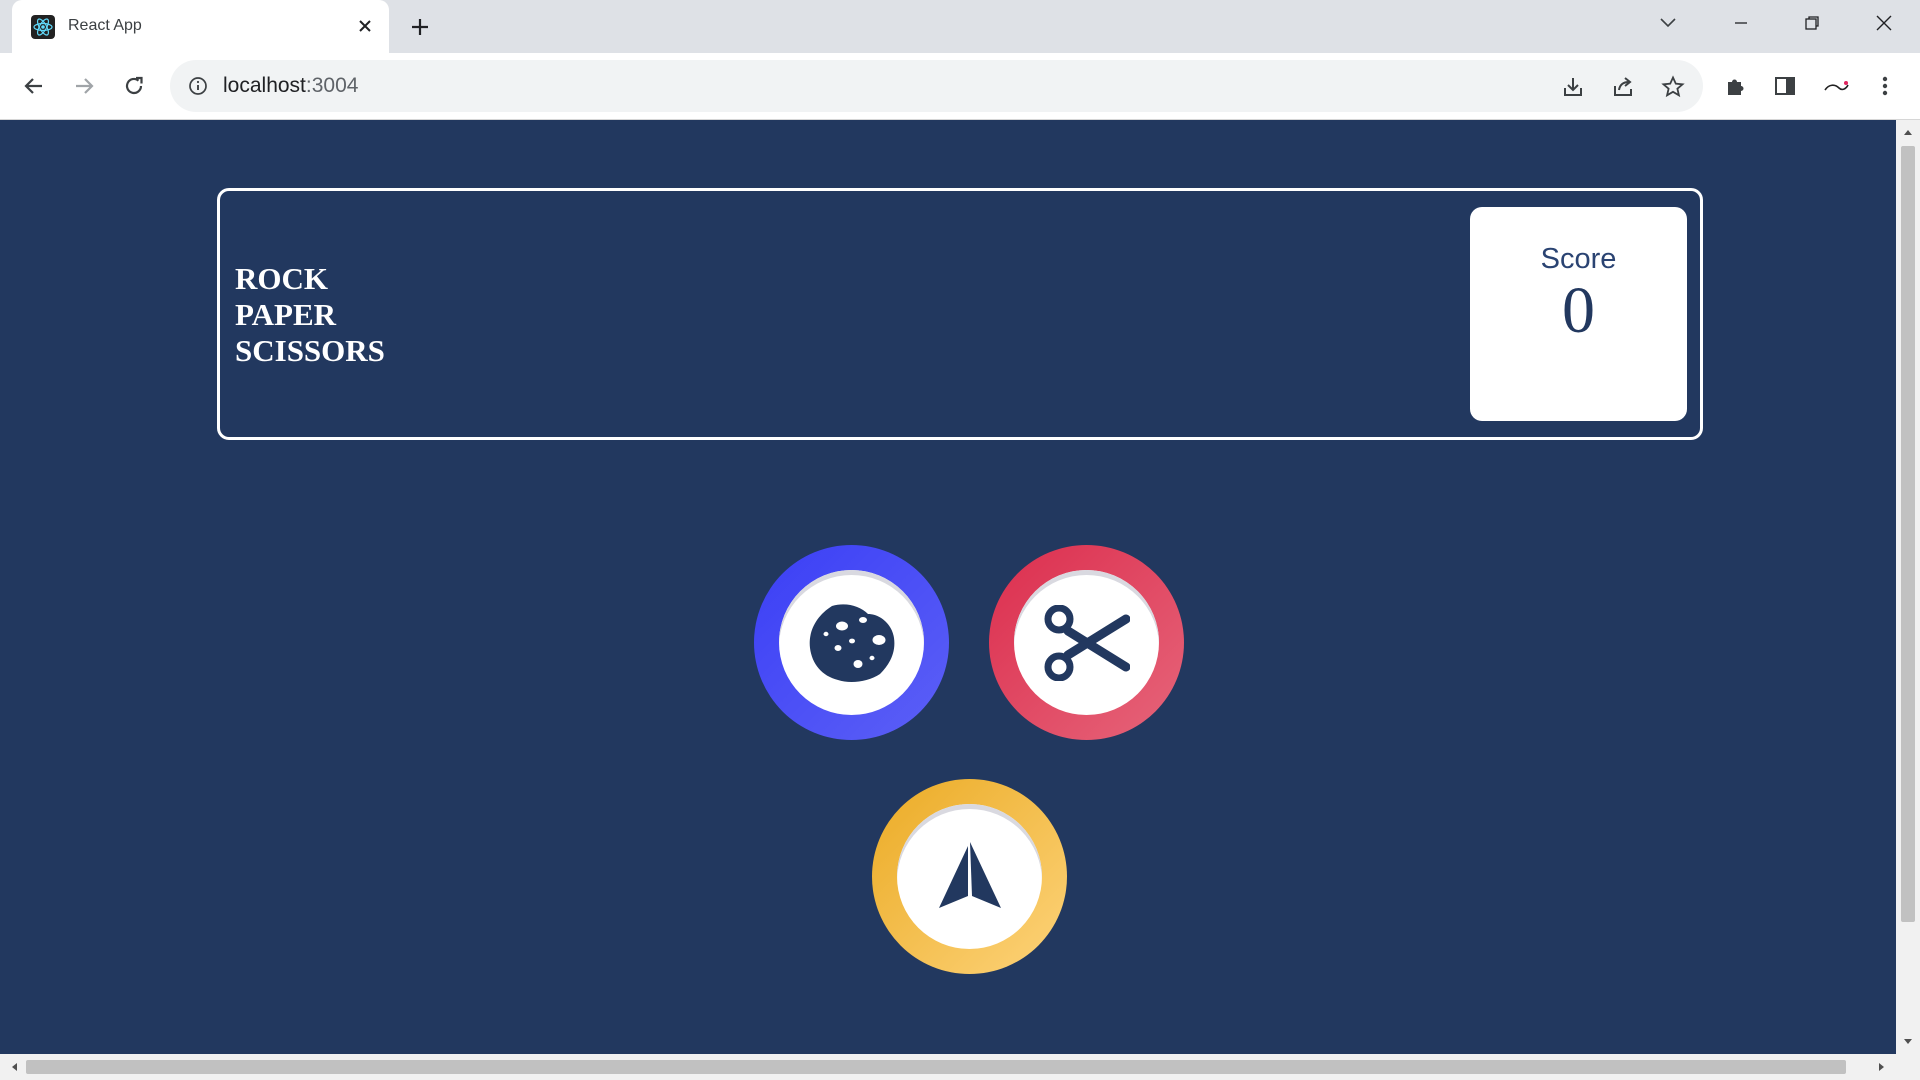 This screenshot has width=1920, height=1080. Describe the element at coordinates (1741, 23) in the screenshot. I see `minimize-icon` at that location.